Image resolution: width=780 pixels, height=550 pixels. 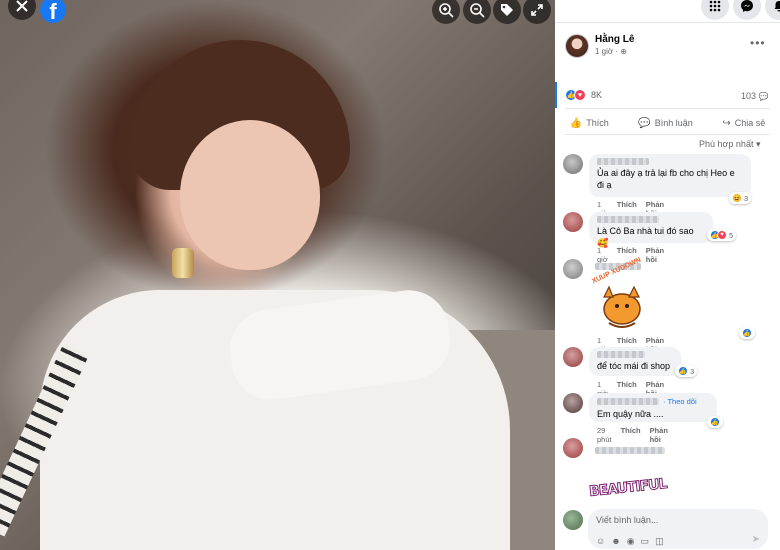 I want to click on comment-reactions: 👍 ♥ 5, so click(x=722, y=235).